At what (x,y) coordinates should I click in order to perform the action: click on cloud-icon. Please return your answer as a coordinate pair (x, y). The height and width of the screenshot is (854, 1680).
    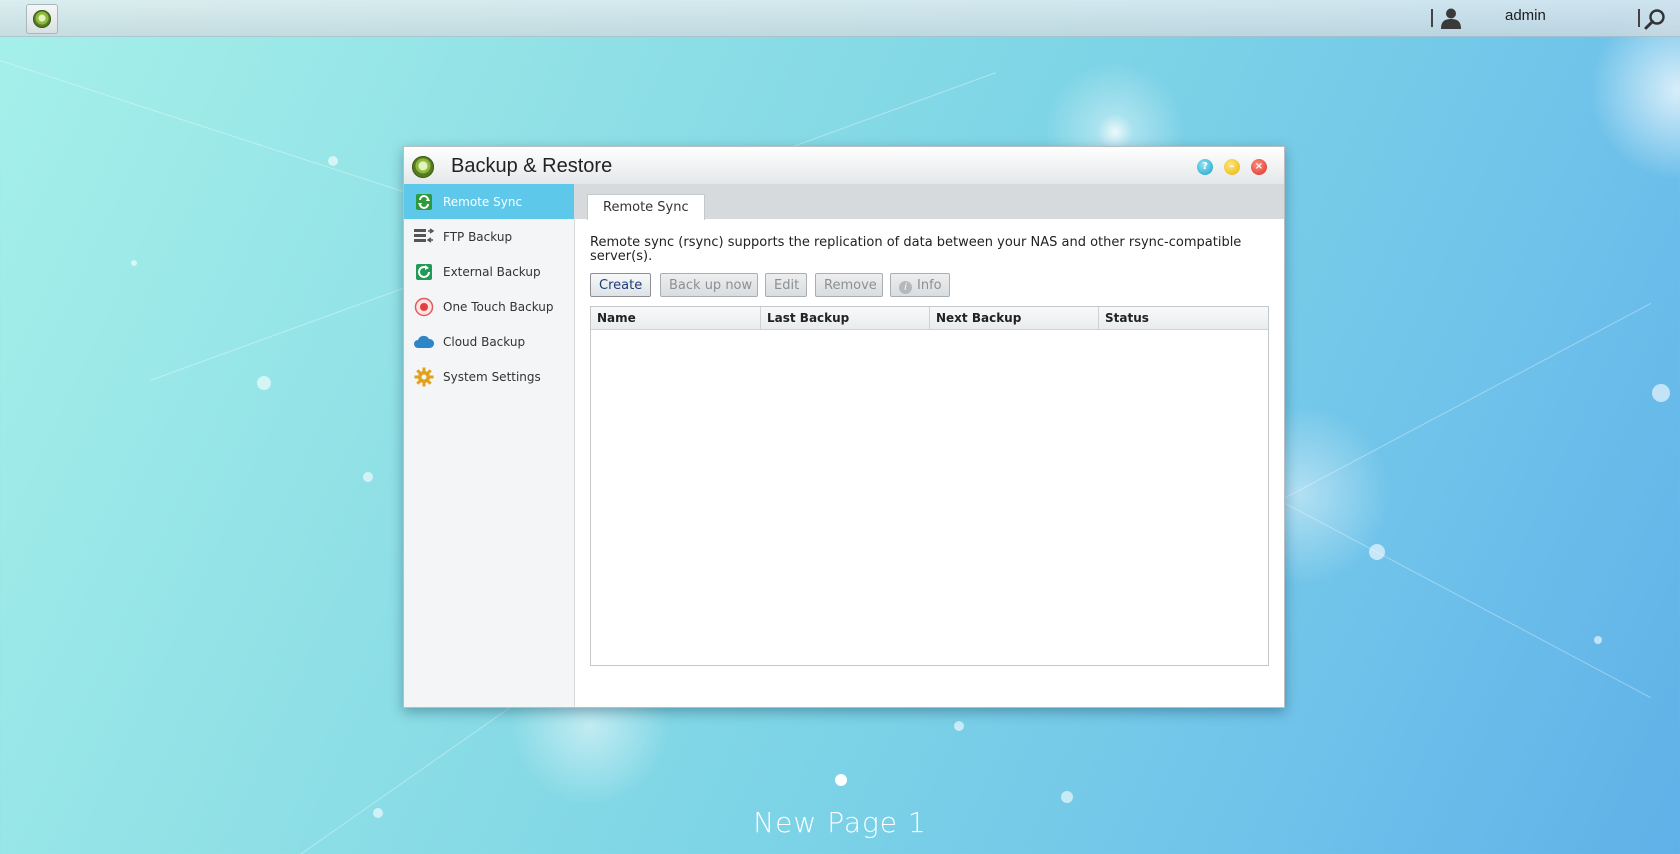
    Looking at the image, I should click on (424, 342).